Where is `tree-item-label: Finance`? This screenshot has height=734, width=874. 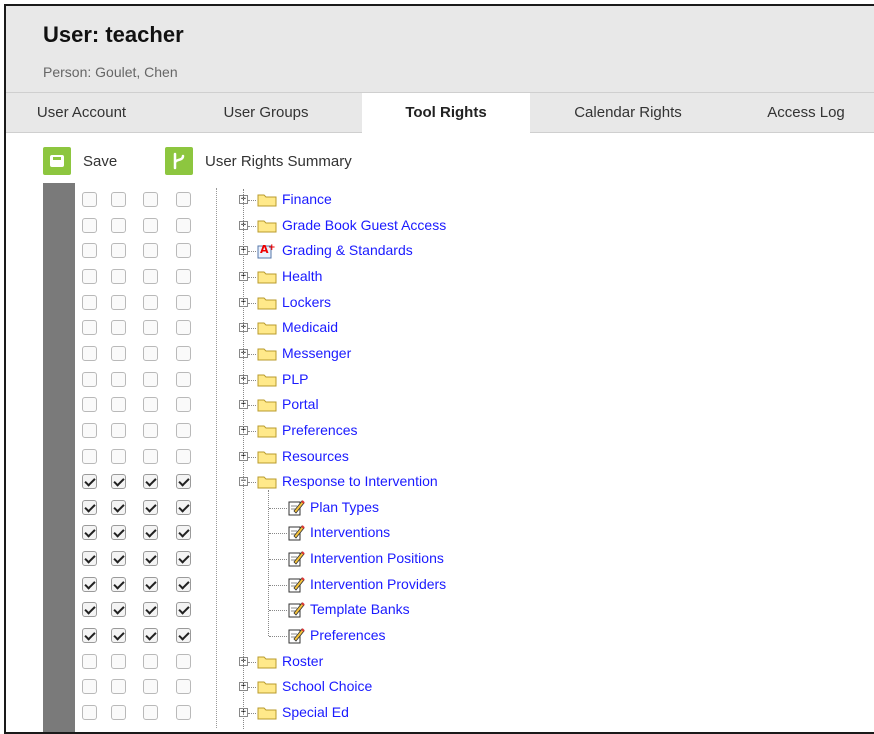
tree-item-label: Finance is located at coordinates (307, 199).